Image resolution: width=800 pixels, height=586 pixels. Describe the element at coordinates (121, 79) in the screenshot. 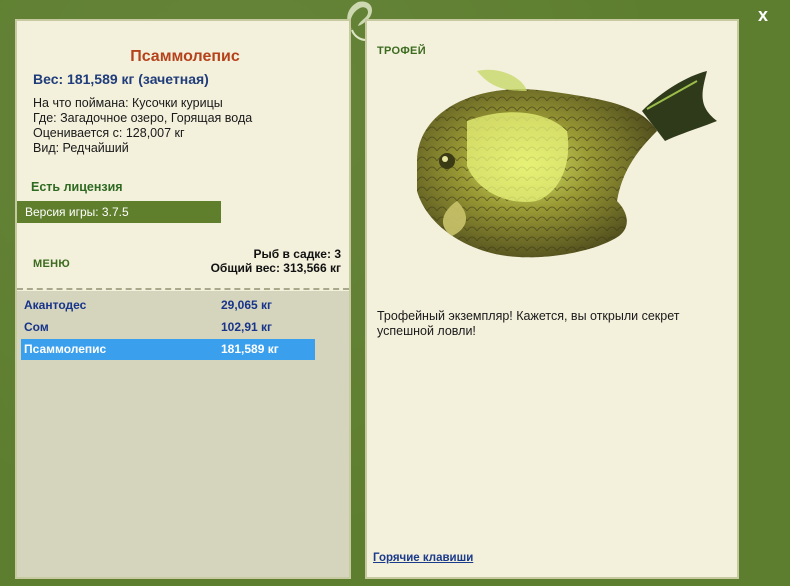

I see `fish-weight: Вес: 181,589 кг (зачетная)` at that location.